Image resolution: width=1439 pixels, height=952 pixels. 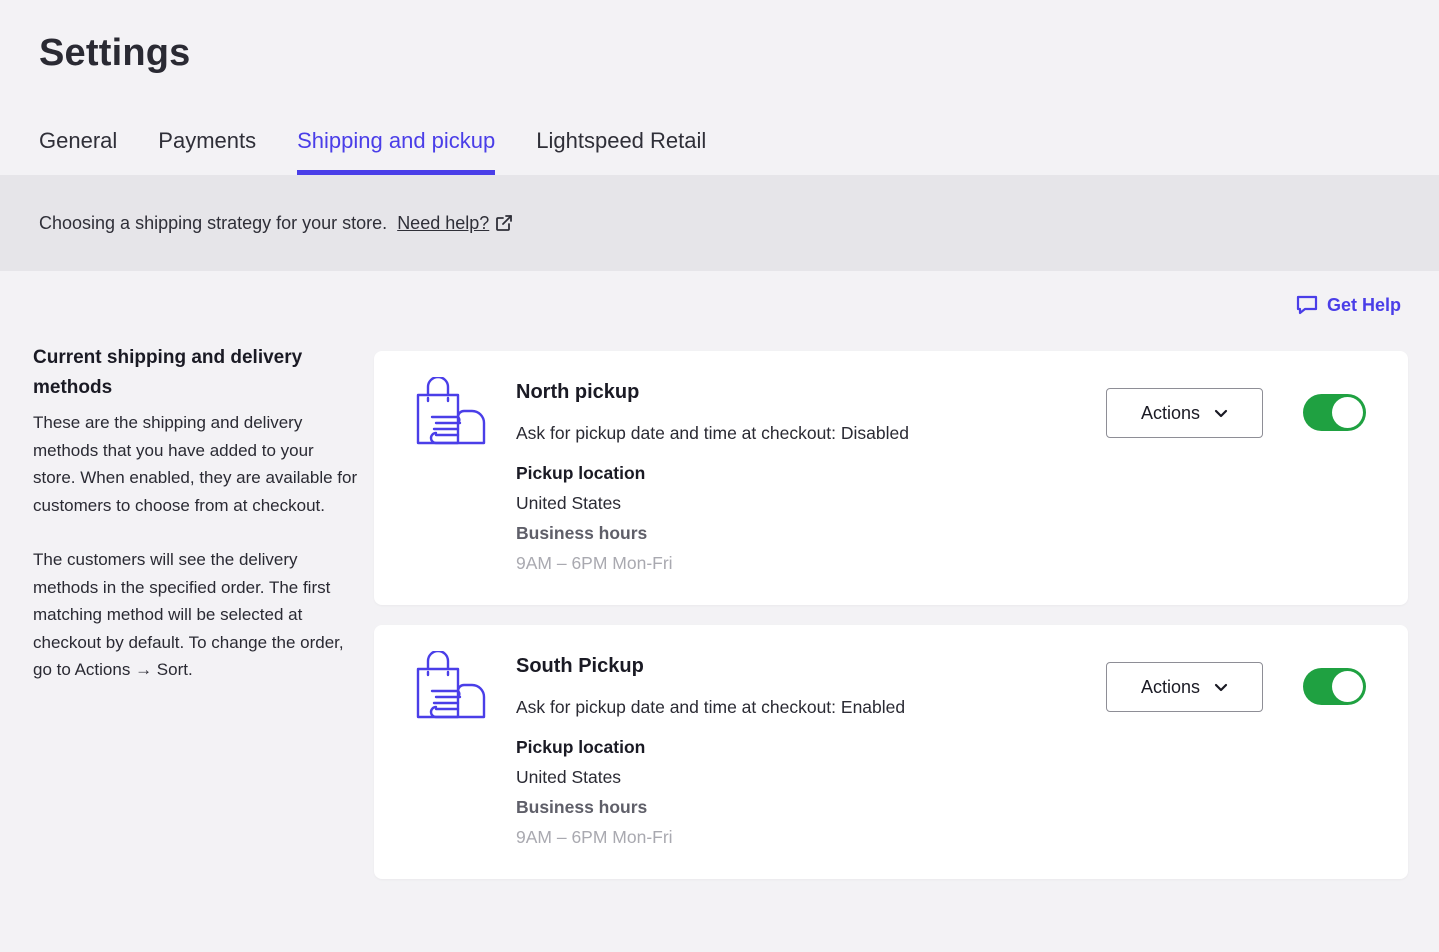 What do you see at coordinates (115, 53) in the screenshot?
I see `page-title: Settings` at bounding box center [115, 53].